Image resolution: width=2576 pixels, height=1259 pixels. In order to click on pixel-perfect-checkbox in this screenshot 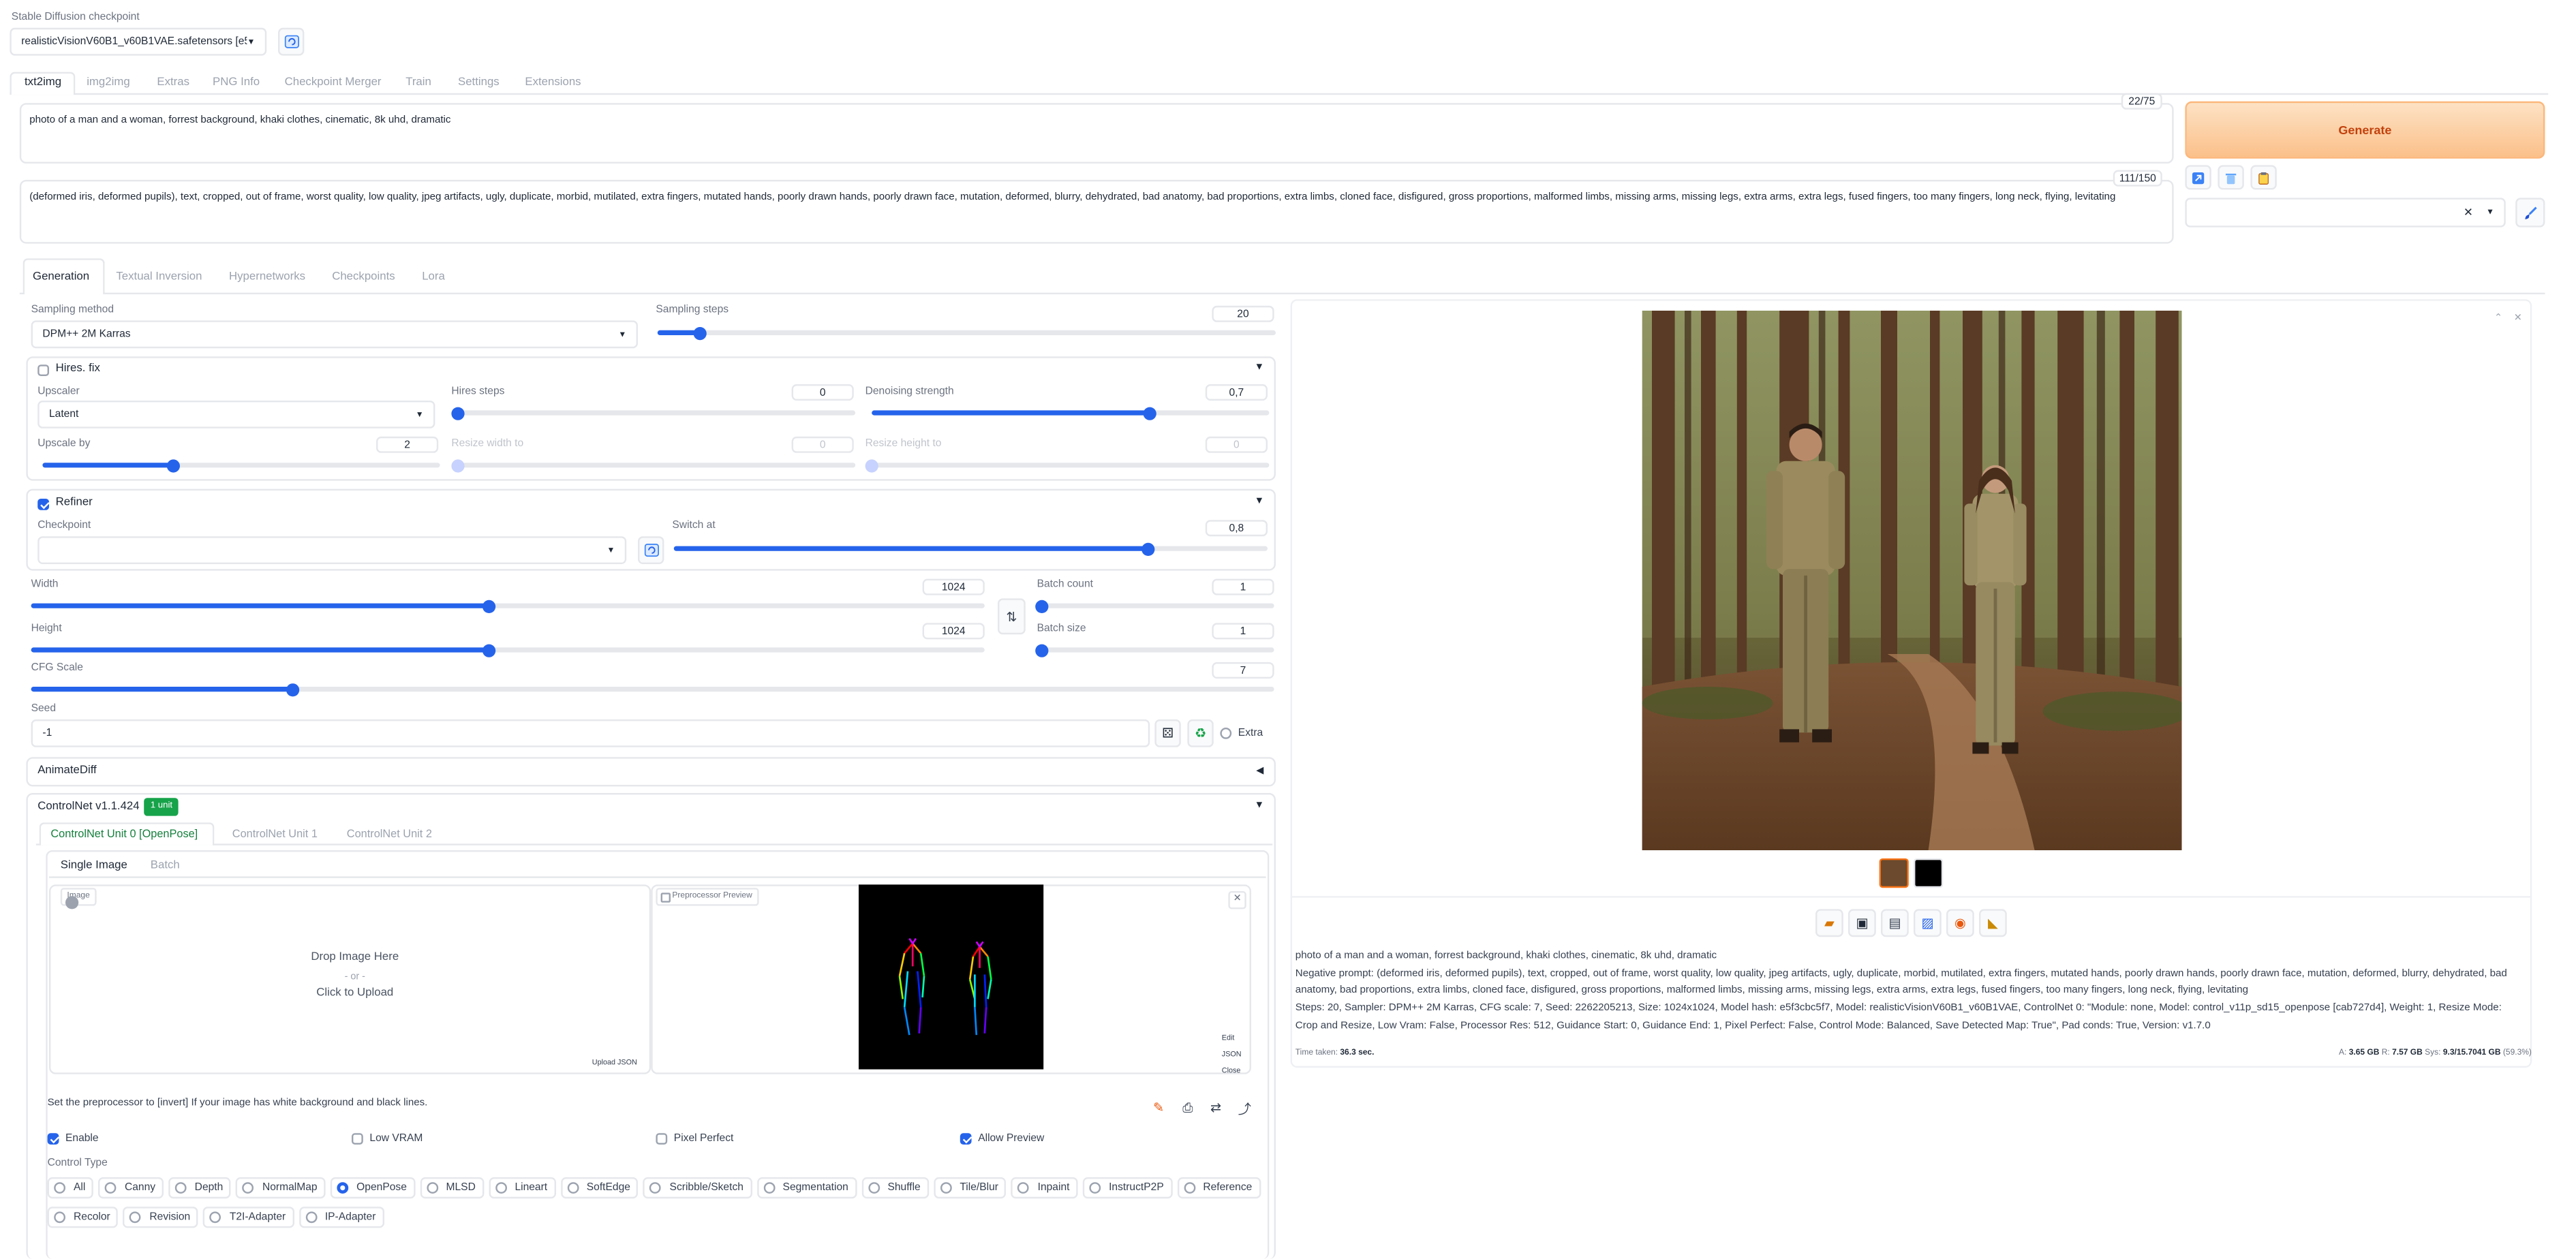, I will do `click(662, 1139)`.